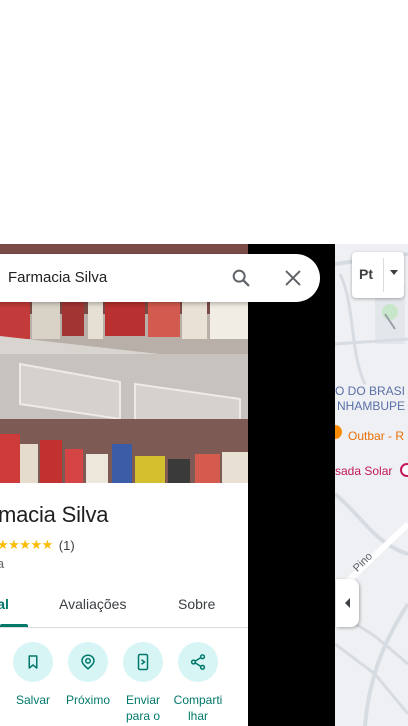  I want to click on share-icon, so click(198, 662).